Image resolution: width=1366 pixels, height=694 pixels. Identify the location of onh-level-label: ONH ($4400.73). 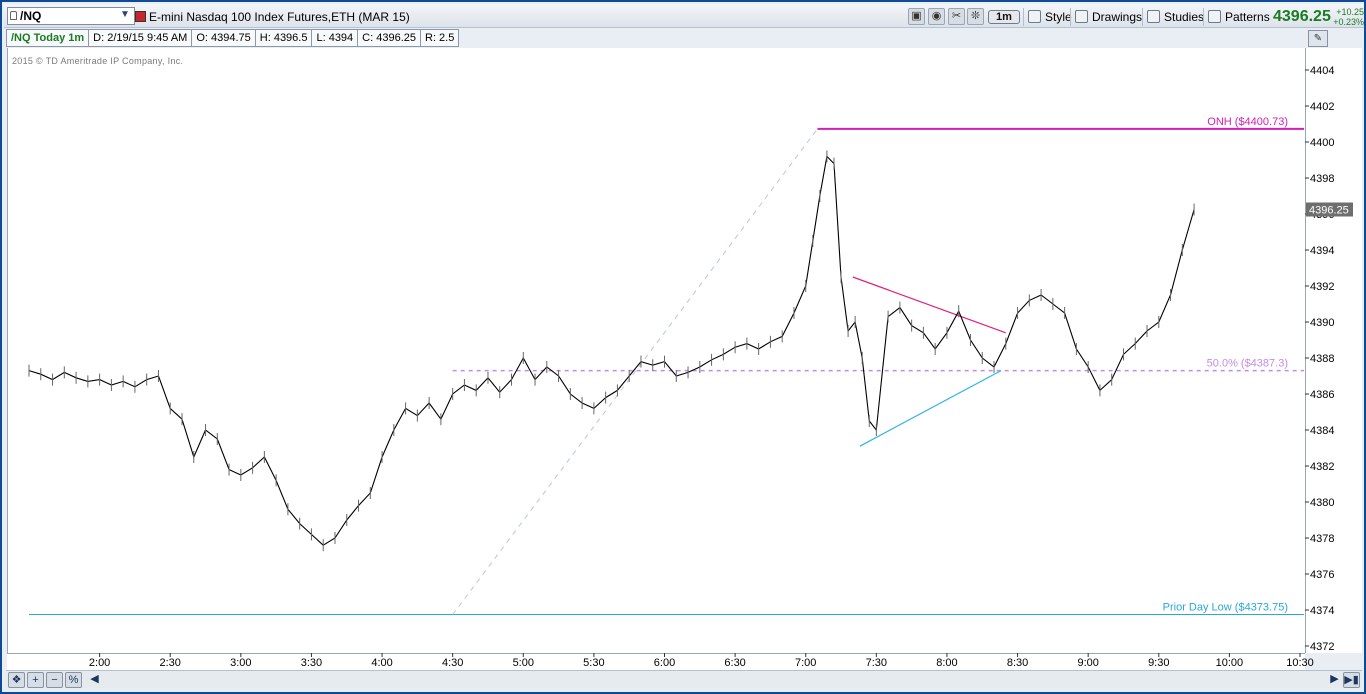
(1247, 122).